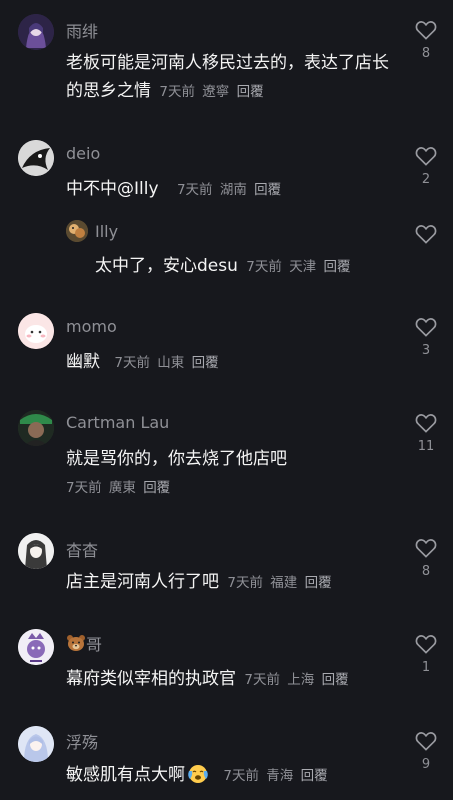 This screenshot has height=800, width=453. What do you see at coordinates (226, 660) in the screenshot?
I see `comment-item: 哥 幕府类似宰相的执政官 7天前 上海 回覆 1` at bounding box center [226, 660].